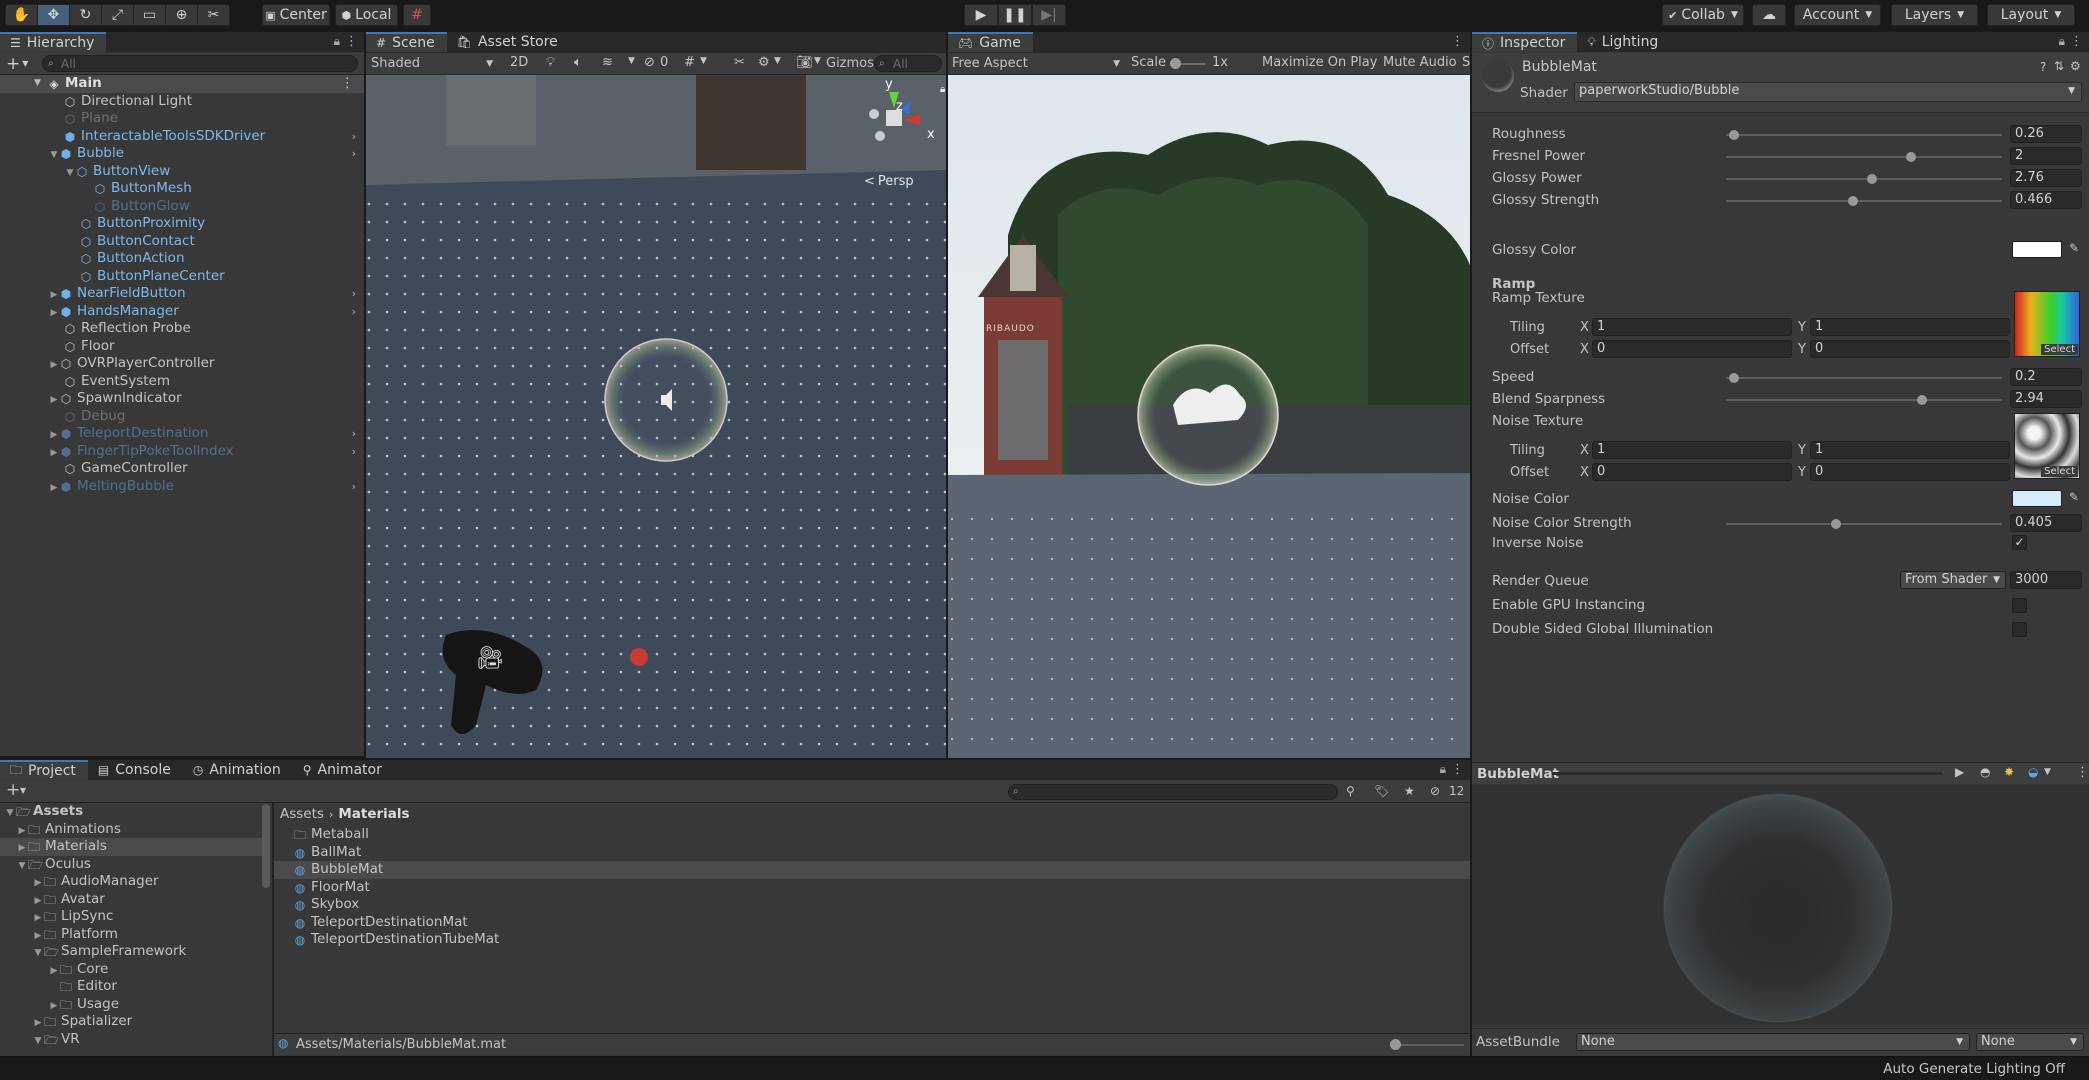 This screenshot has width=2089, height=1080. Describe the element at coordinates (2046, 200) in the screenshot. I see `property-value-field: 0.466` at that location.